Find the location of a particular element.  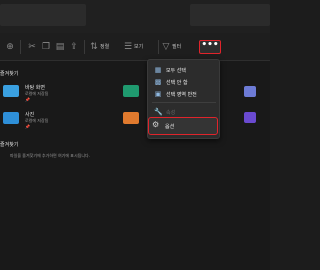

view-icon: ☰ is located at coordinates (128, 47).